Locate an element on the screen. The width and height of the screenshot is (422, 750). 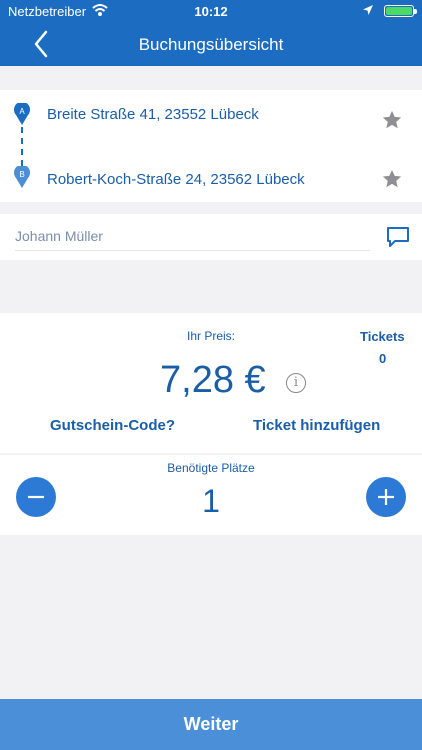
price-amount: 7,28 € is located at coordinates (213, 380).